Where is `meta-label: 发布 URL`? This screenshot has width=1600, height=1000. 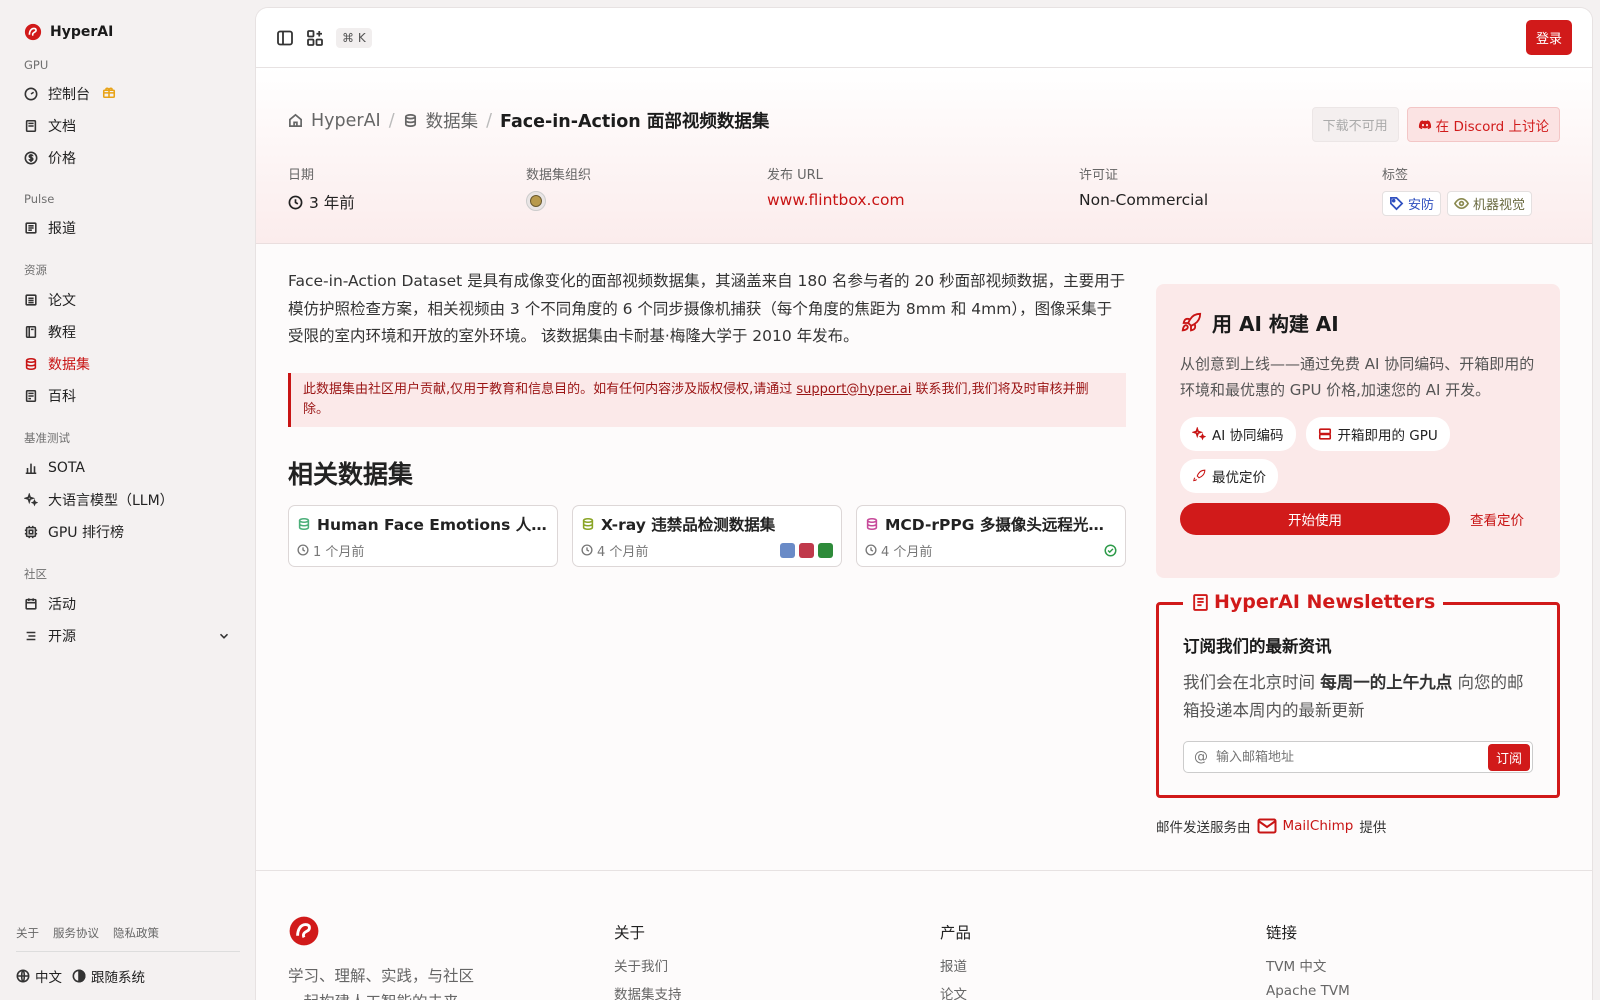
meta-label: 发布 URL is located at coordinates (795, 175).